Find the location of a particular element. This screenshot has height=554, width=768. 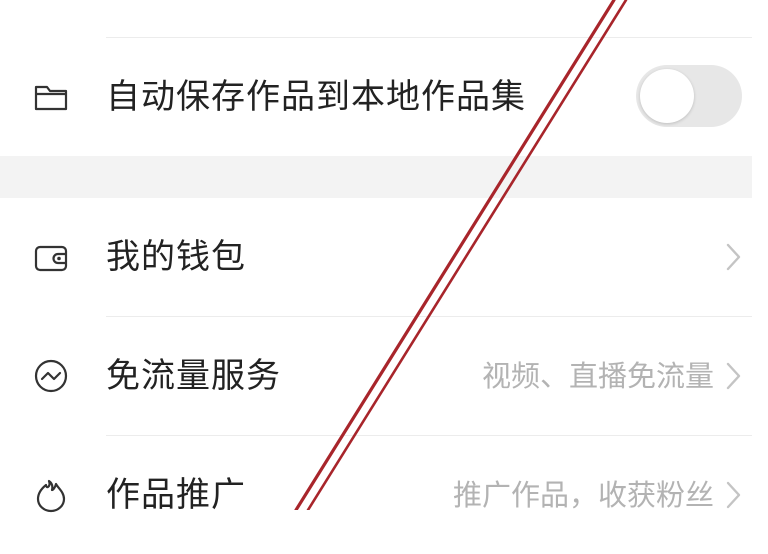

auto-save-toggle is located at coordinates (689, 96).